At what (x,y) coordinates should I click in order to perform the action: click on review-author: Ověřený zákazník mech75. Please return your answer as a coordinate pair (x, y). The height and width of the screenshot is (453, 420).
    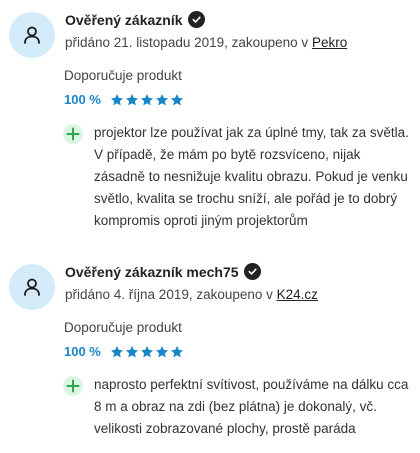
    Looking at the image, I should click on (163, 271).